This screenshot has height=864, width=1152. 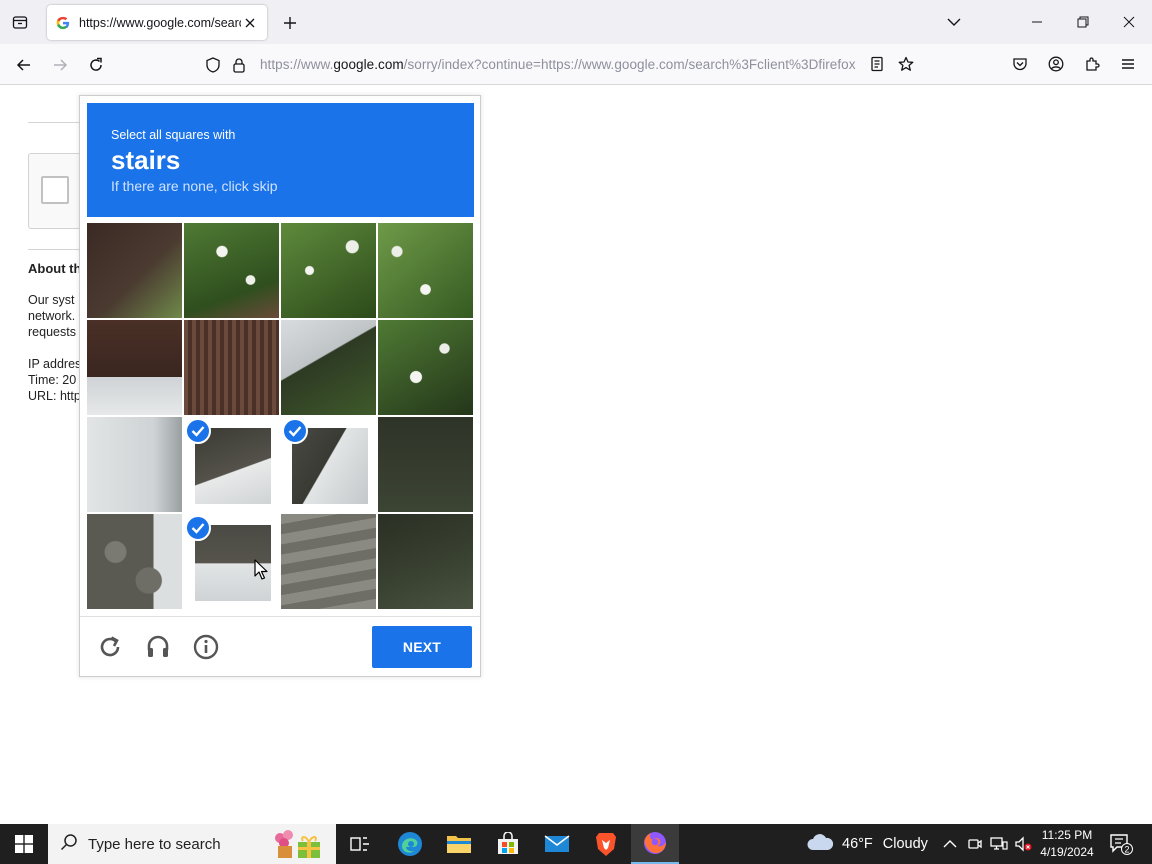 I want to click on list-all-tabs-icon, so click(x=954, y=22).